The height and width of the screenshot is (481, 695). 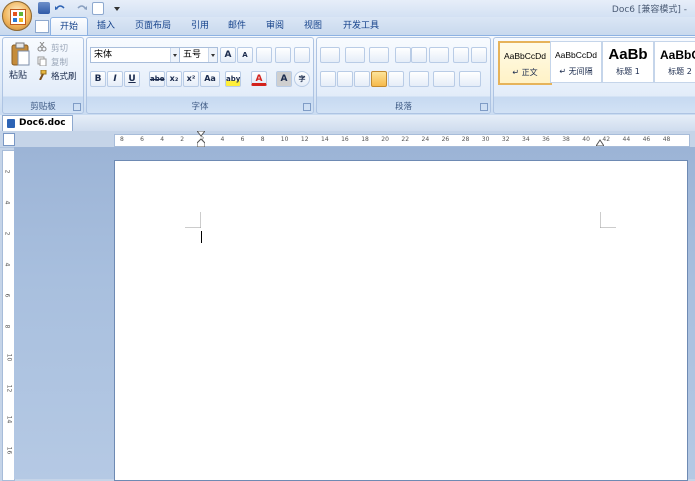 I want to click on tab-developer: 开发工具, so click(x=361, y=26).